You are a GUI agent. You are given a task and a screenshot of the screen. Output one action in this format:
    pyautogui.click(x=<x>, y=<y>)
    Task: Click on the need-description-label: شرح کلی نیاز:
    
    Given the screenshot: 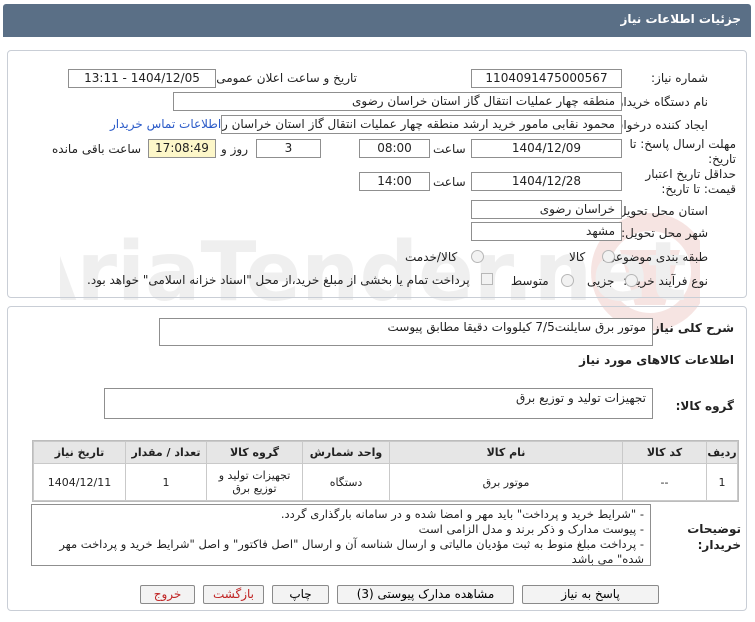 What is the action you would take?
    pyautogui.click(x=691, y=328)
    